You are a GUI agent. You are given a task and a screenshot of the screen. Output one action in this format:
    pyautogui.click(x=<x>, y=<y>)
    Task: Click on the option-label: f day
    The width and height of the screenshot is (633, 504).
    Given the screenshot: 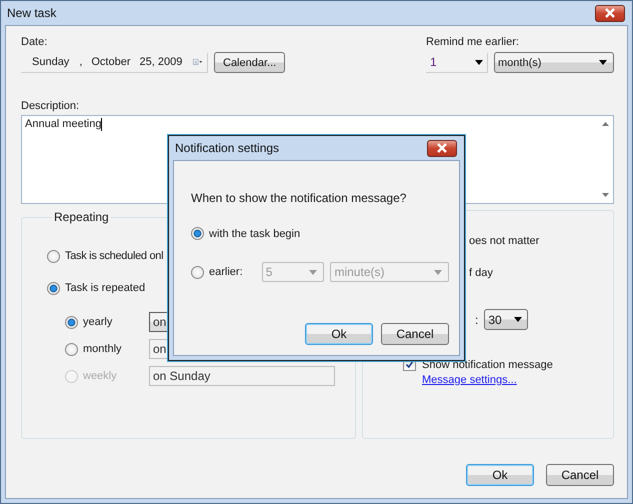 What is the action you would take?
    pyautogui.click(x=481, y=274)
    